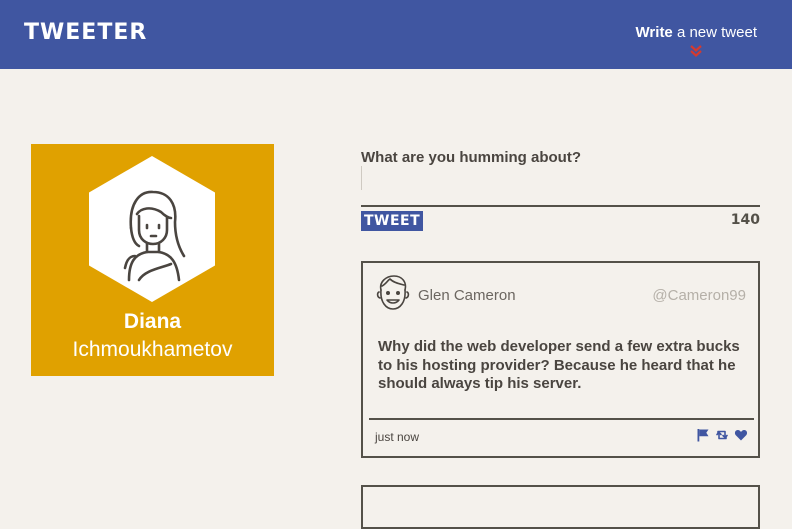 This screenshot has width=792, height=529. I want to click on tweet-timestamp: just now, so click(397, 437).